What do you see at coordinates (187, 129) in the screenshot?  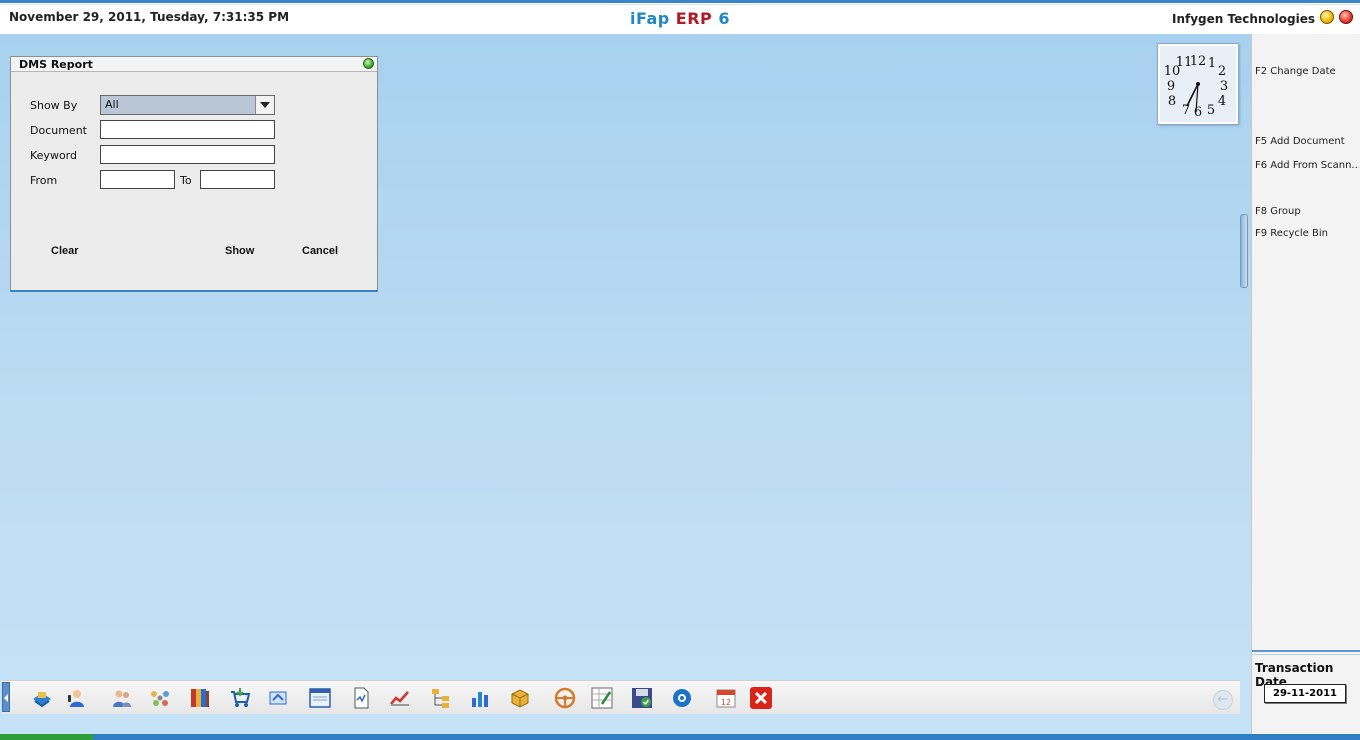 I see `document-input` at bounding box center [187, 129].